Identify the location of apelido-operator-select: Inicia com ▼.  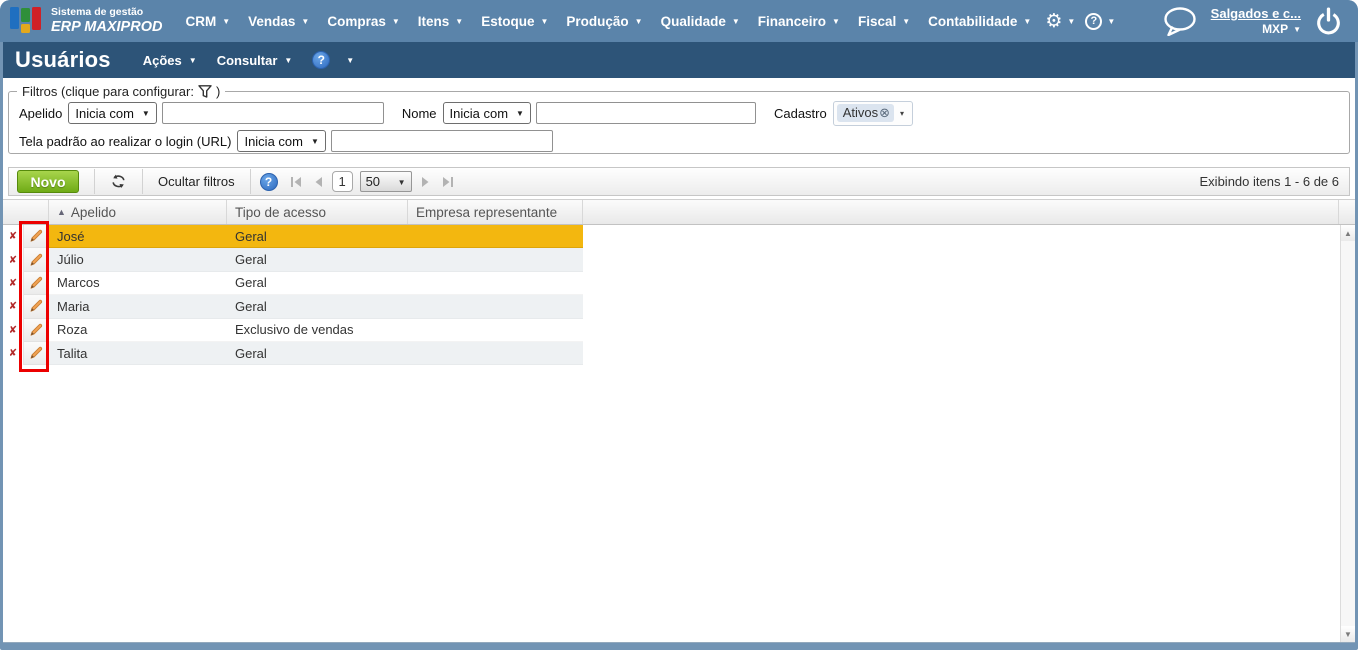
(112, 113).